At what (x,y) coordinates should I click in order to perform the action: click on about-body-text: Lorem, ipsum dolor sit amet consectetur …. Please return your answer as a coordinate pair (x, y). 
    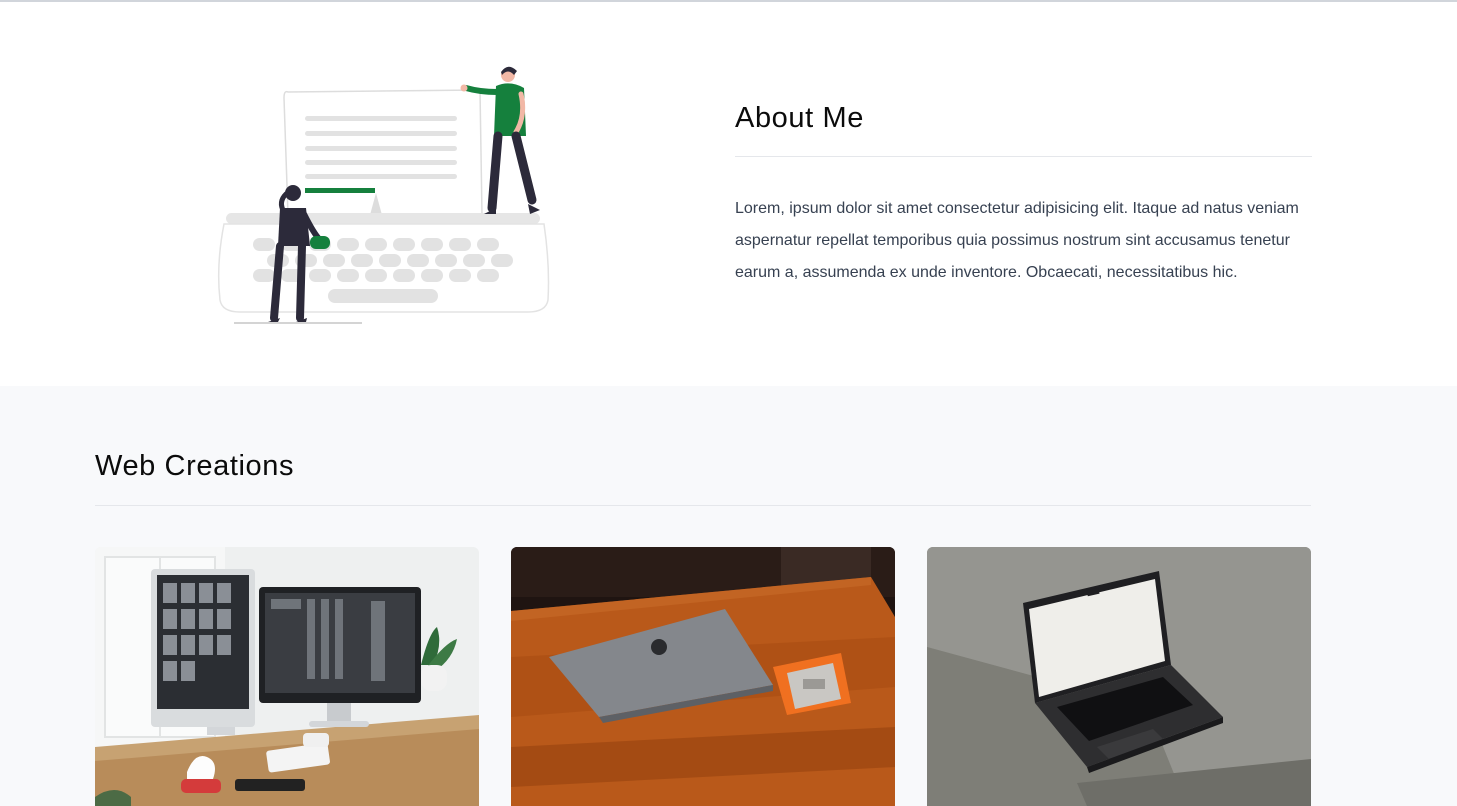
    Looking at the image, I should click on (1017, 241).